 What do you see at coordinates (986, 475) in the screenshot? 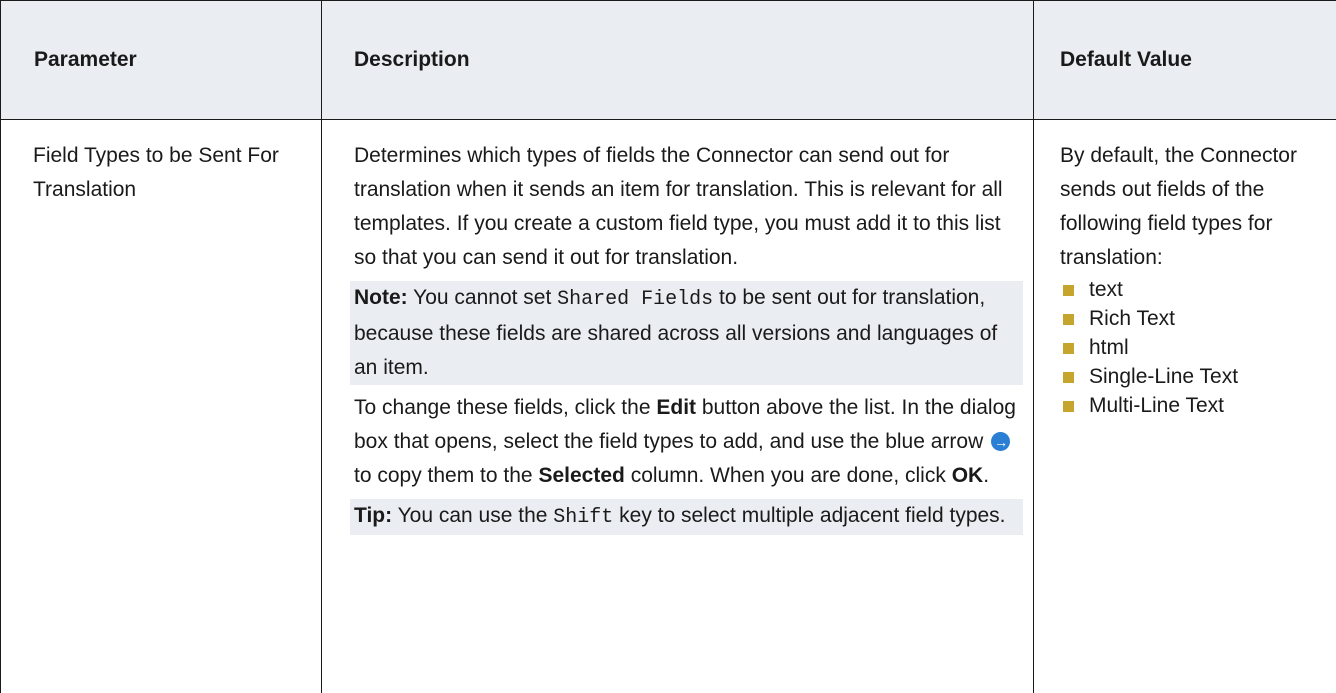
I see `steps-text-end: .` at bounding box center [986, 475].